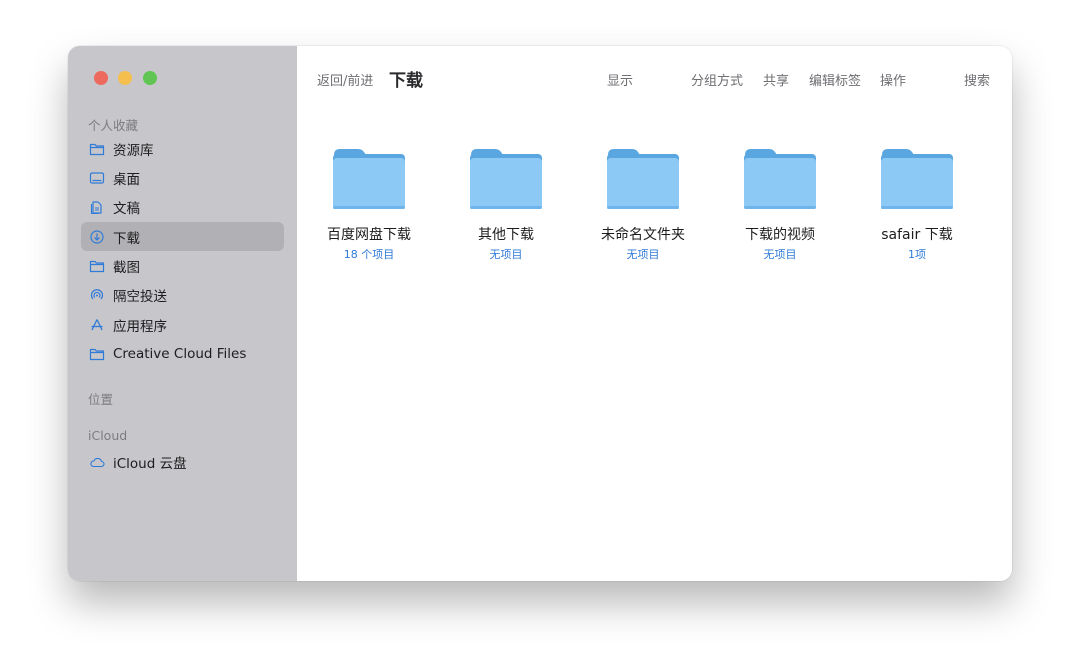  I want to click on folder-item: 百度网盘下载 18 个项目, so click(369, 204).